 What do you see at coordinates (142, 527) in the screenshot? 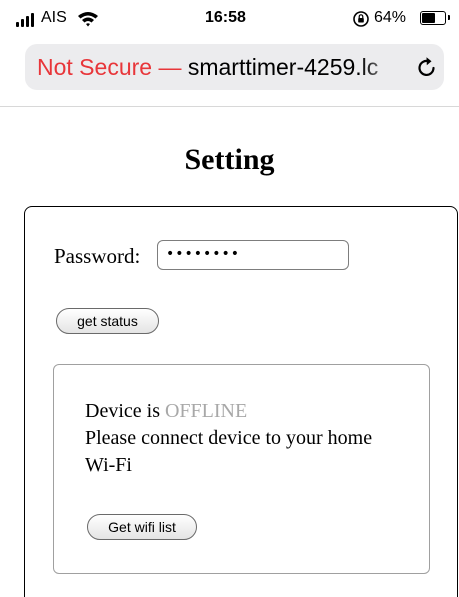
I see `get-wifi-list-button: Get wifi list` at bounding box center [142, 527].